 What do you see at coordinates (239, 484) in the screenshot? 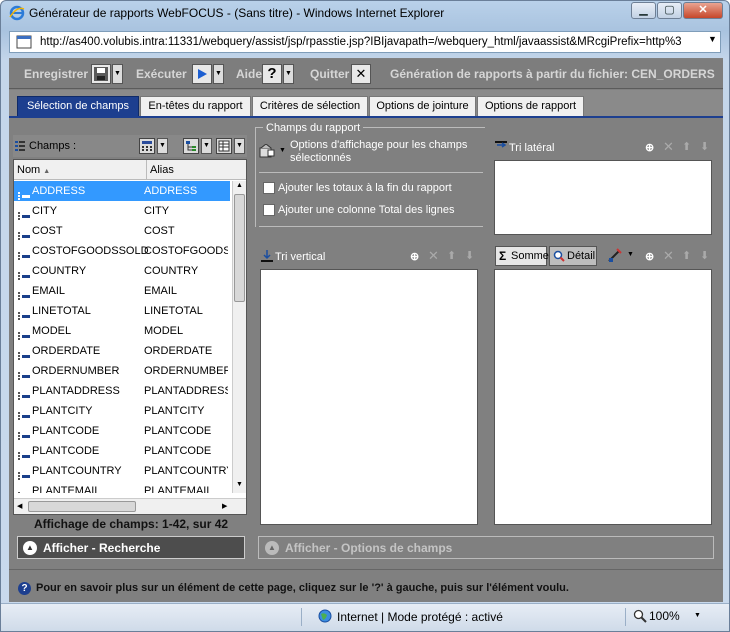
I see `scroll-down-icon: ▼` at bounding box center [239, 484].